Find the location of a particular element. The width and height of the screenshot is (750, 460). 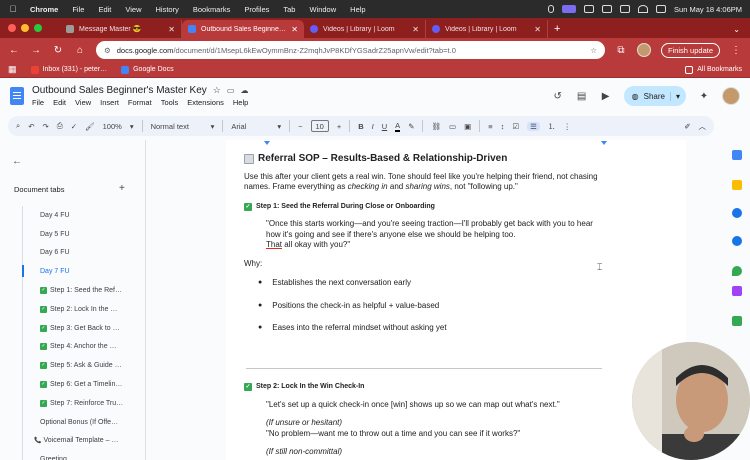

decrease-font-size-icon: − is located at coordinates (300, 126).